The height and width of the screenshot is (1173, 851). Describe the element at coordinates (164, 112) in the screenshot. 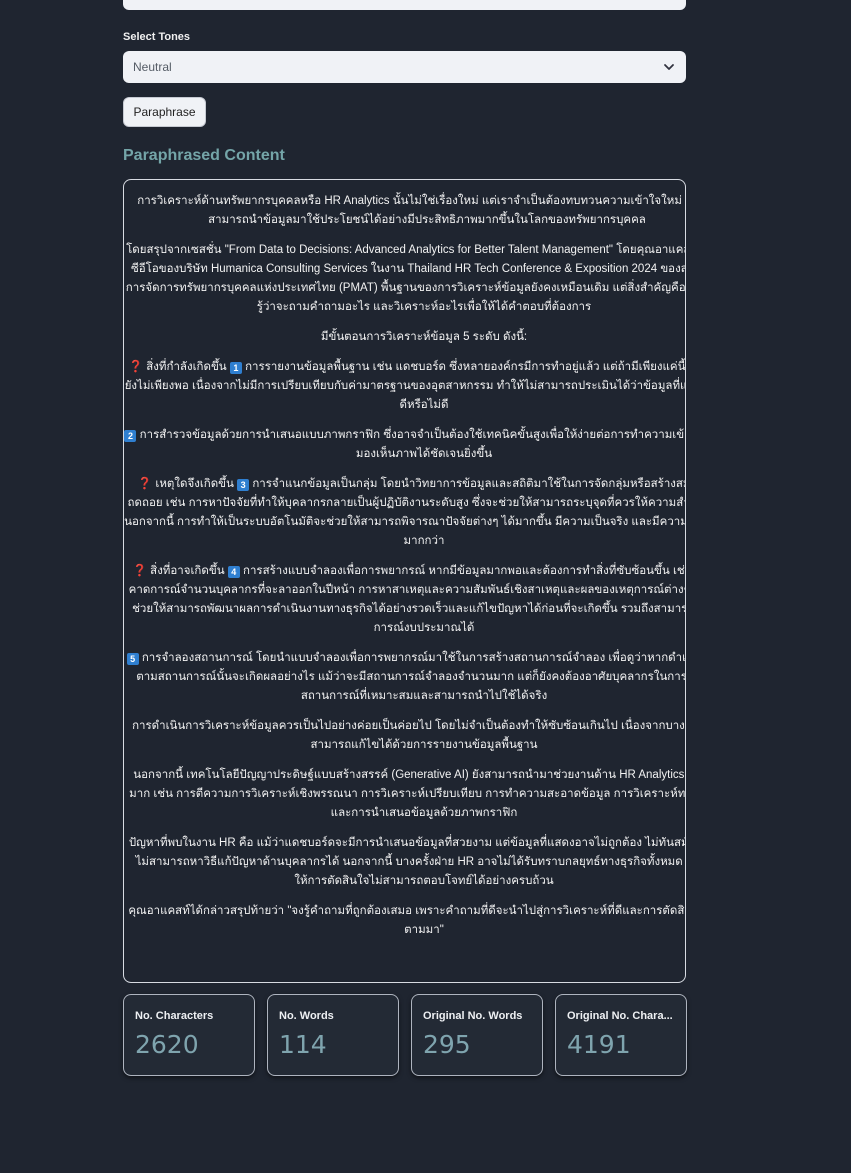

I see `paraphrase-button: Paraphrase` at that location.